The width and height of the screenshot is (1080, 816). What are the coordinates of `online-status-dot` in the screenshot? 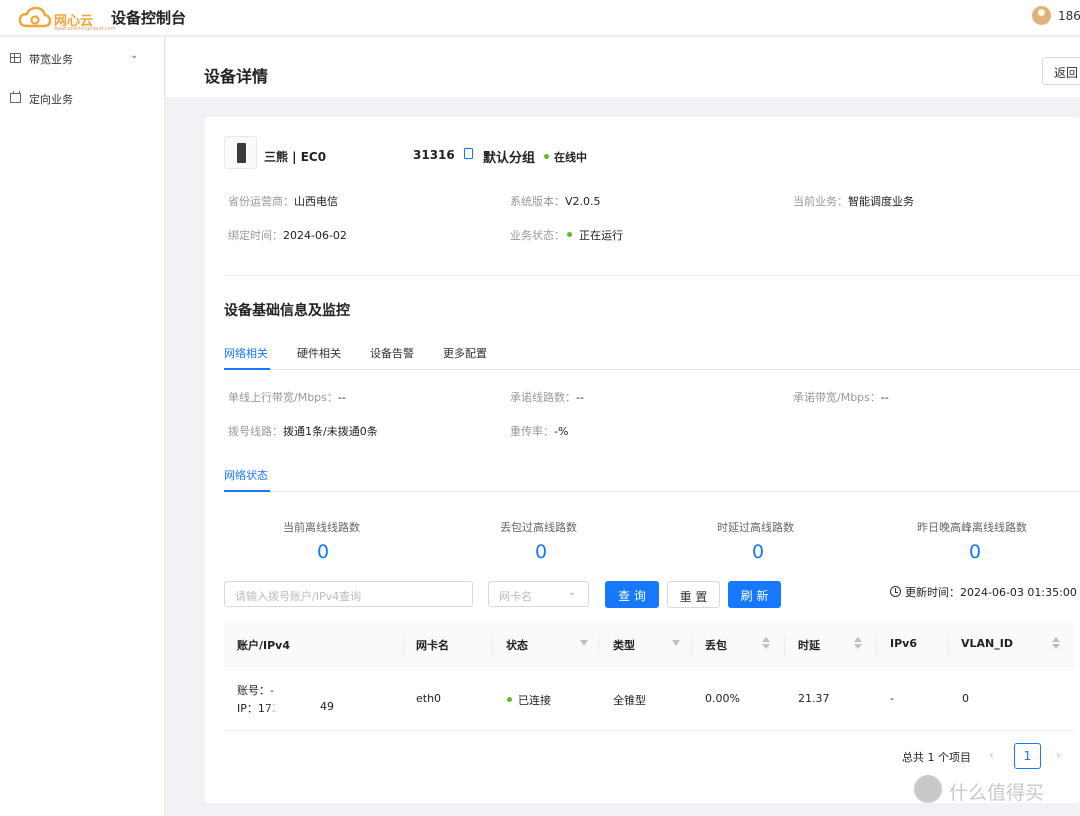 It's located at (546, 156).